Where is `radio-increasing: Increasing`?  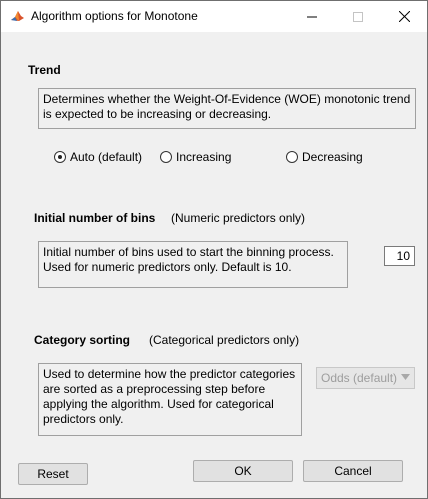 radio-increasing: Increasing is located at coordinates (195, 157).